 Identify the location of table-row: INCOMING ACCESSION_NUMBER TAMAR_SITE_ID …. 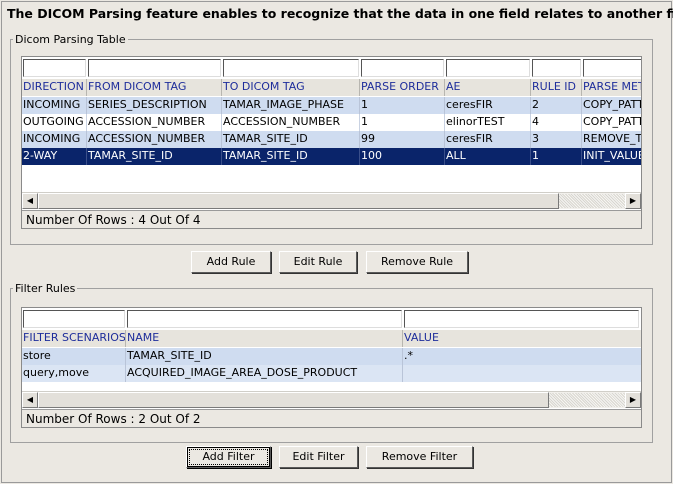
(331, 139).